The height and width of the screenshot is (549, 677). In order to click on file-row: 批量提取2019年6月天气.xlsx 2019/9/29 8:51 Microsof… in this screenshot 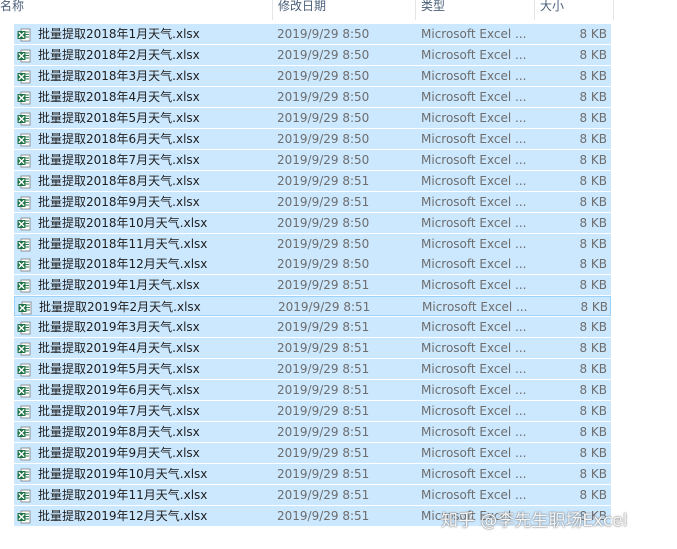, I will do `click(312, 390)`.